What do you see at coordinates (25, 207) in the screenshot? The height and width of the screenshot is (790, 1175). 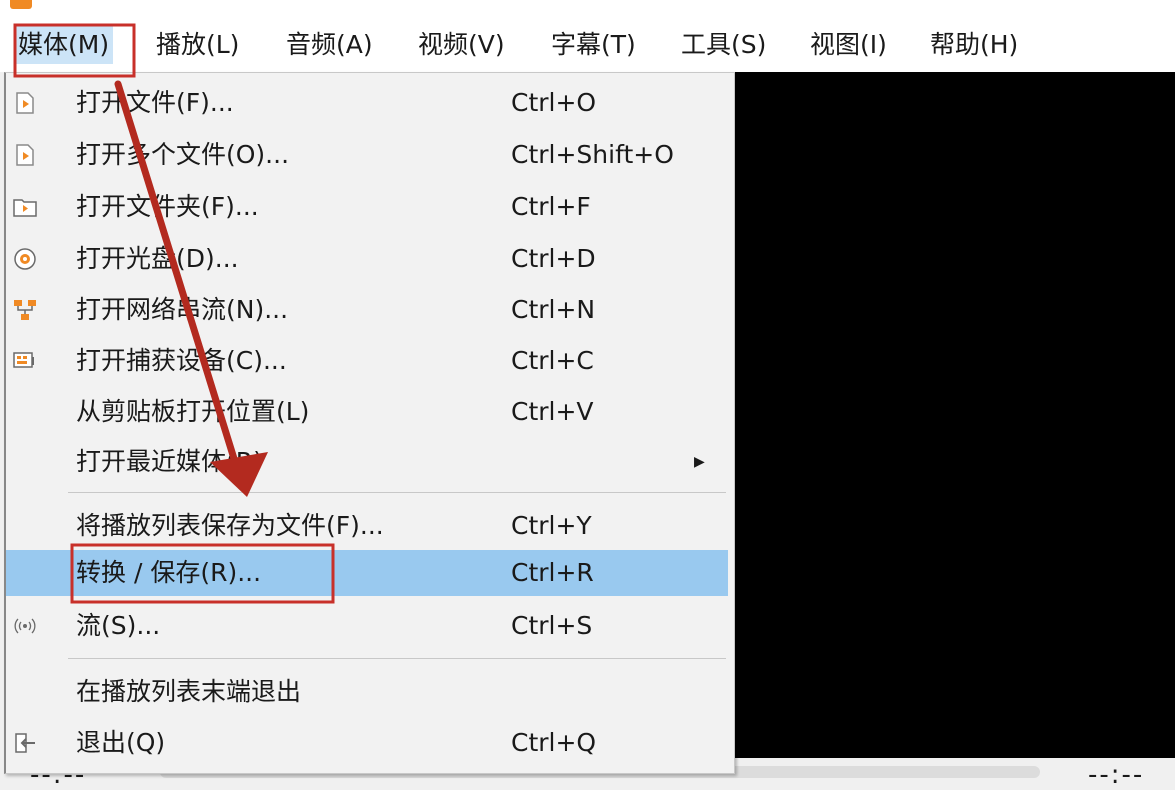 I see `open-folder-icon` at bounding box center [25, 207].